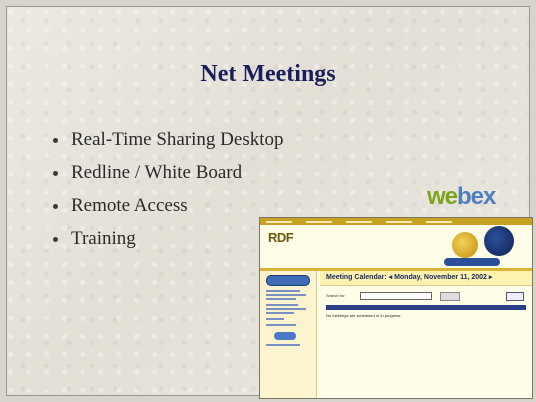 This screenshot has width=536, height=402. What do you see at coordinates (289, 309) in the screenshot?
I see `nav-host` at bounding box center [289, 309].